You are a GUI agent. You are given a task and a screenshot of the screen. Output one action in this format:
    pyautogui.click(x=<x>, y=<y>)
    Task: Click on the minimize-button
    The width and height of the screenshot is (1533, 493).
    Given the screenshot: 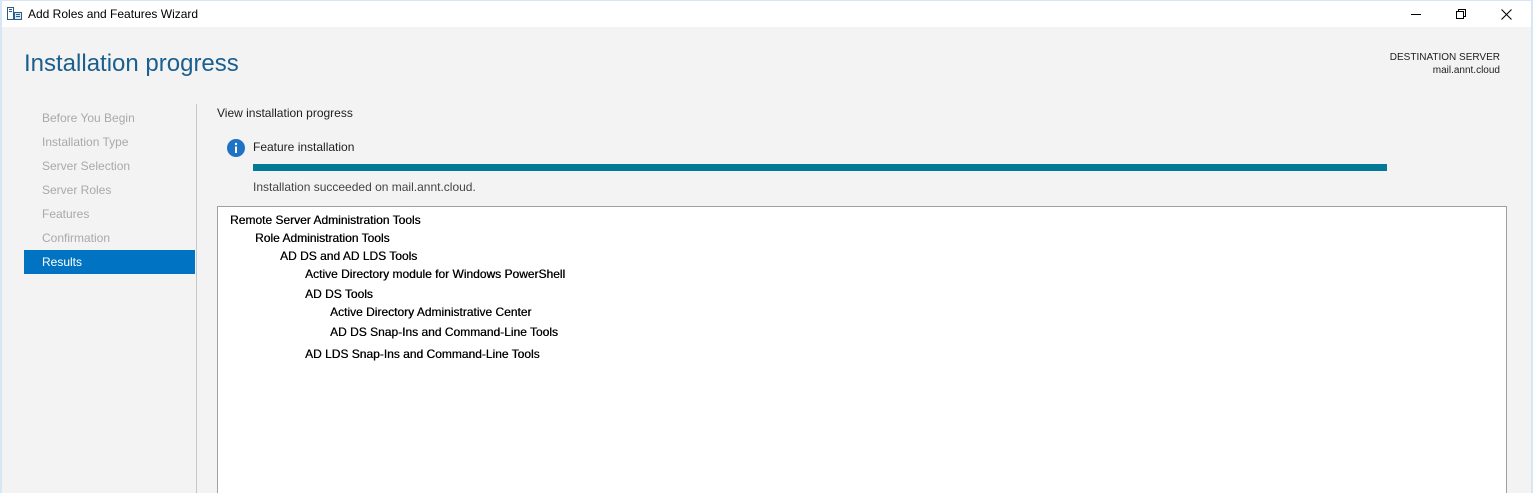 What is the action you would take?
    pyautogui.click(x=1416, y=14)
    